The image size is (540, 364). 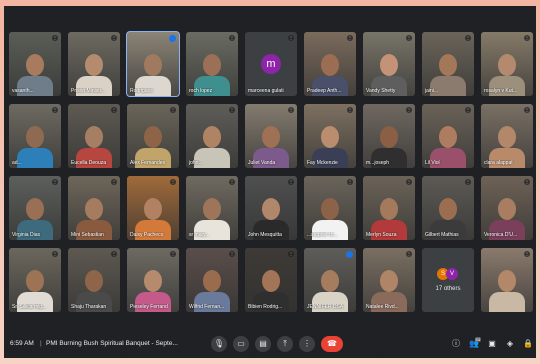 I want to click on speaking-indicator-icon, so click(x=349, y=254).